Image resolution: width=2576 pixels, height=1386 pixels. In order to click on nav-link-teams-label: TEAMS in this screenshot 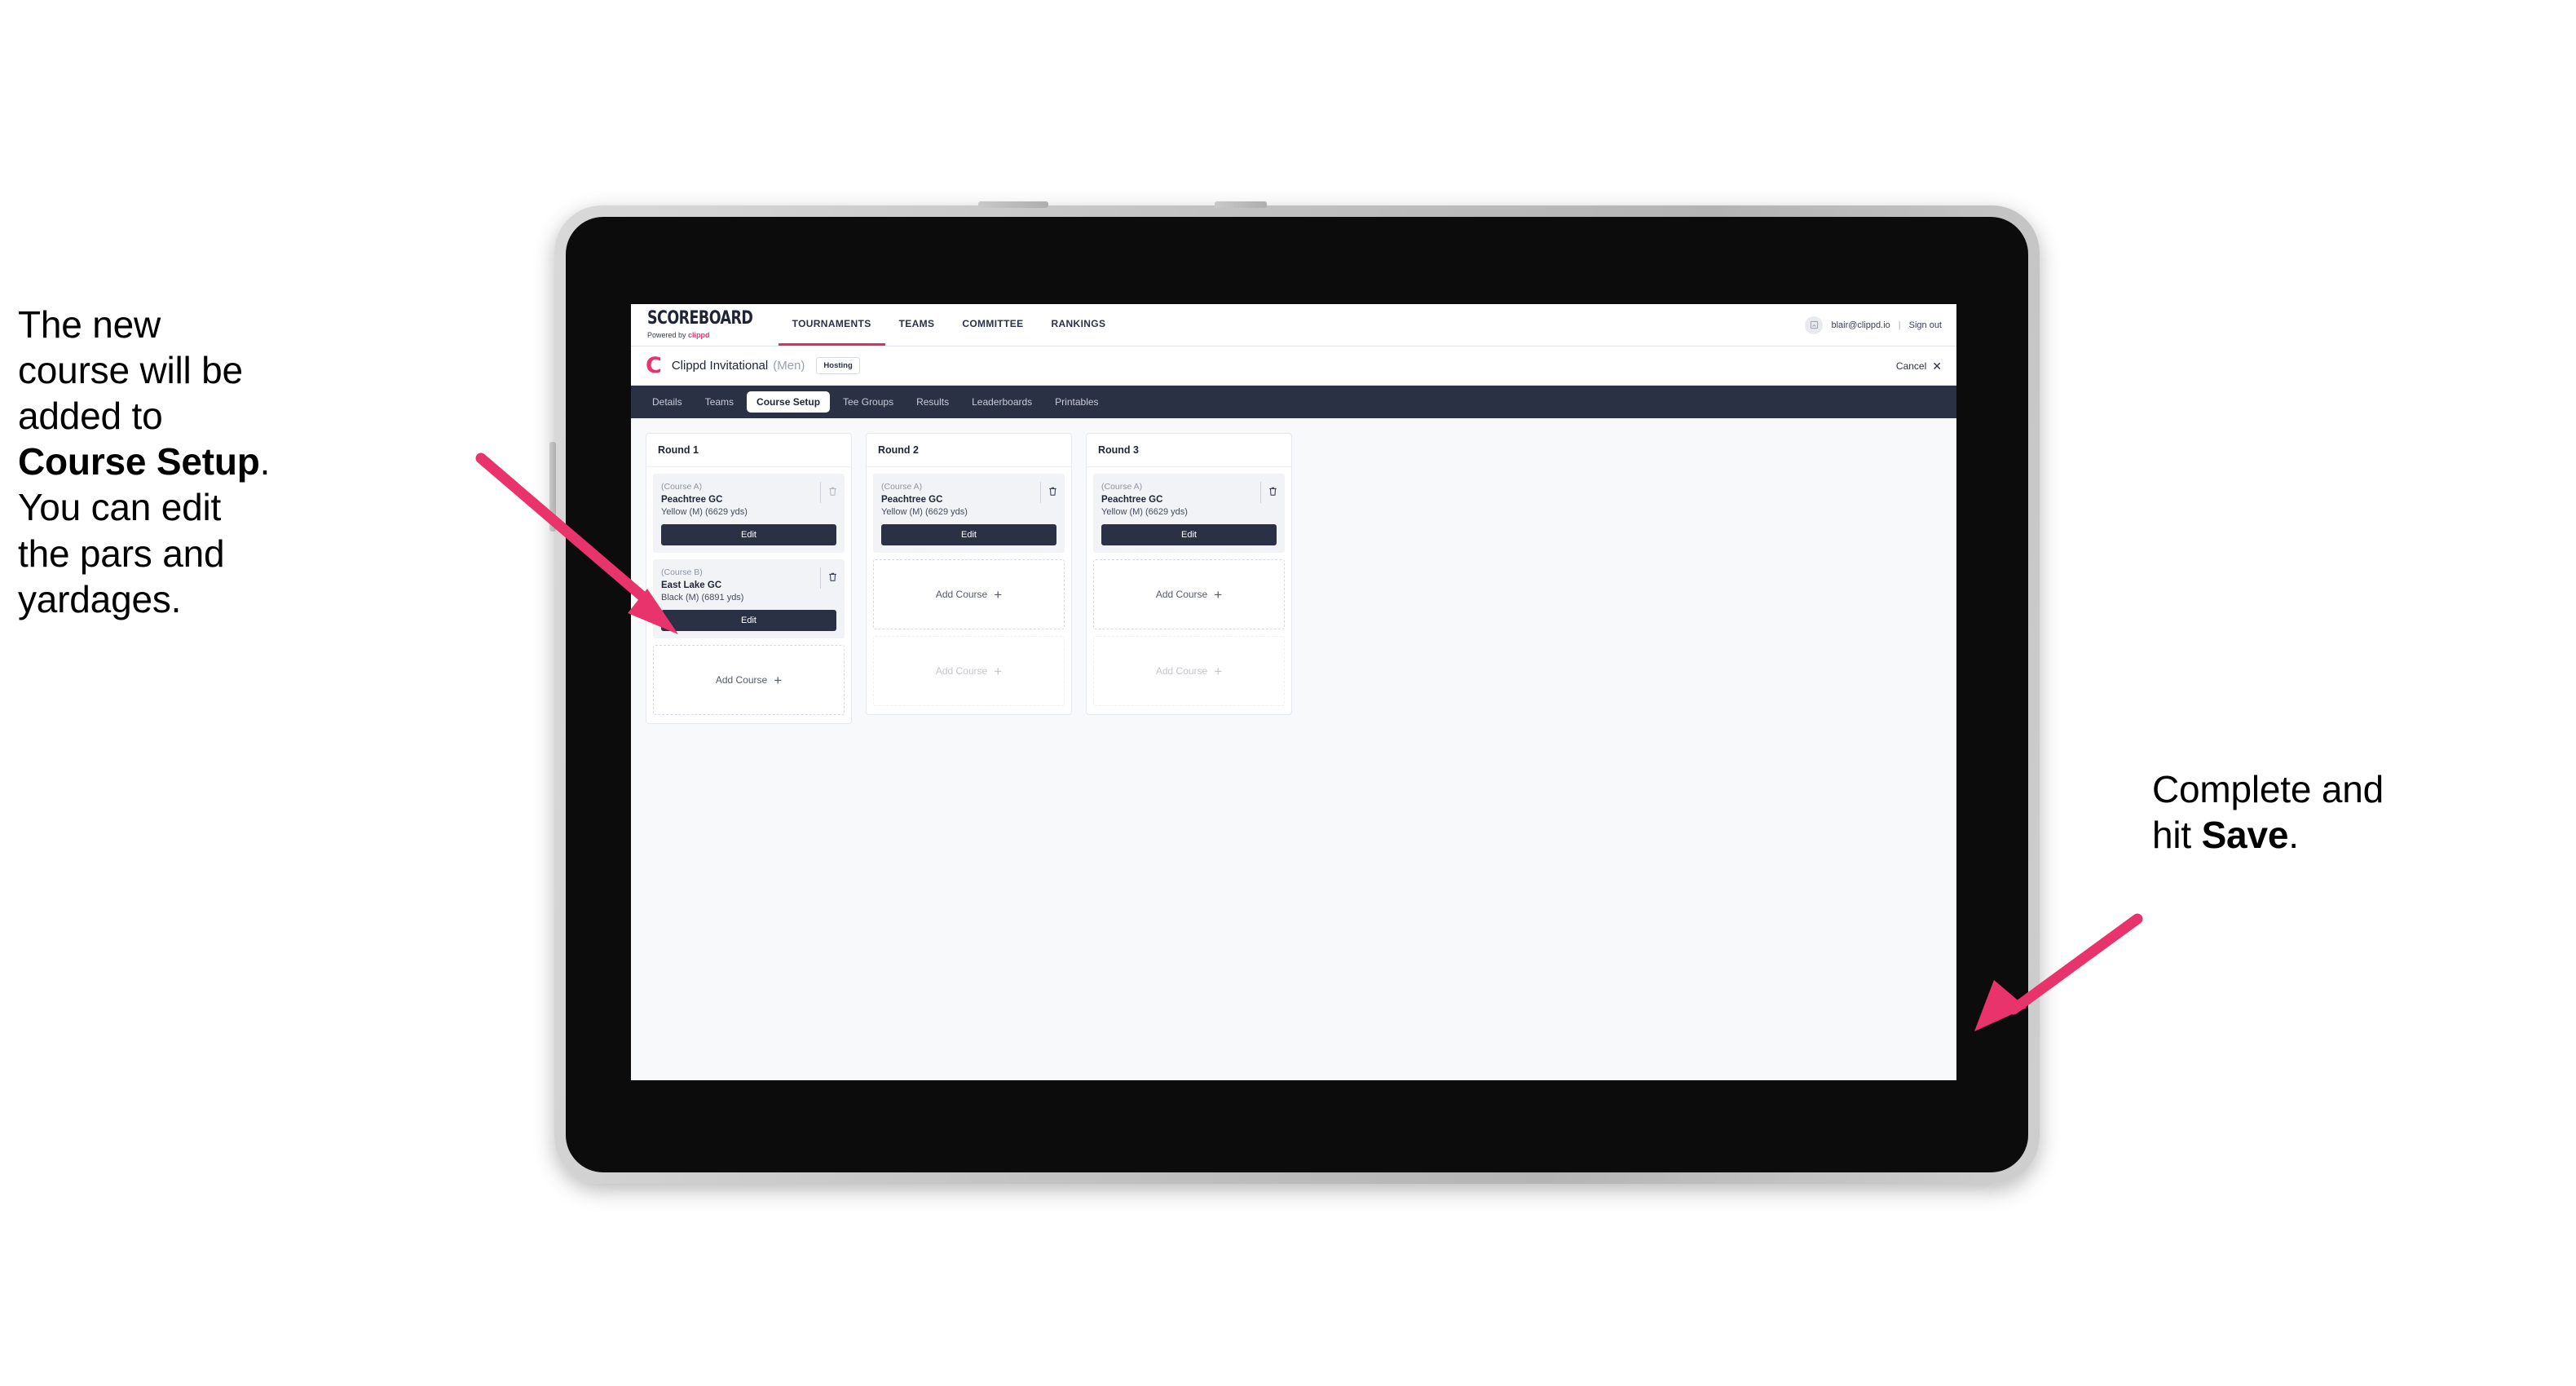, I will do `click(916, 324)`.